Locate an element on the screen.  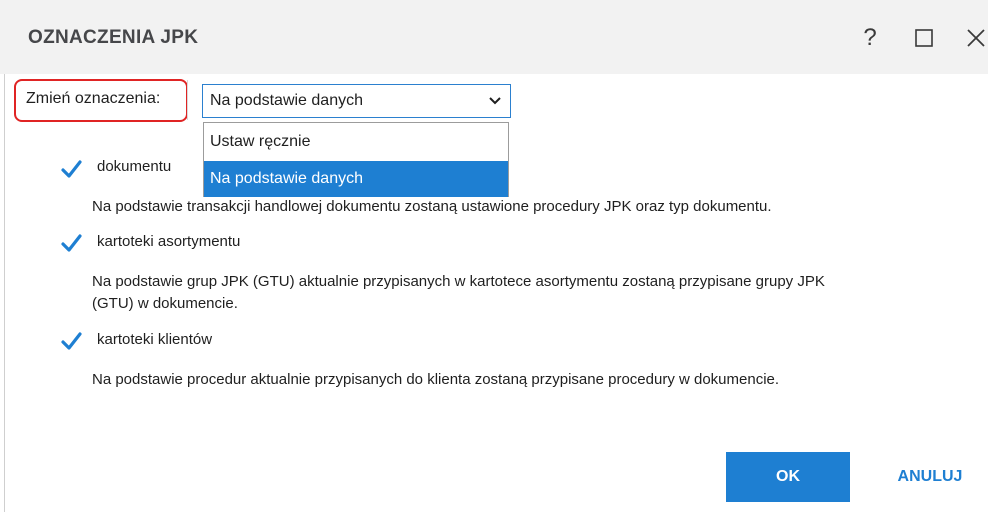
help-button: ? is located at coordinates (870, 38).